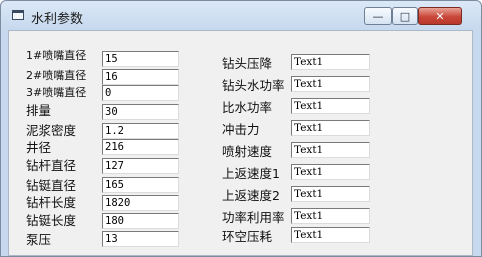 Image resolution: width=482 pixels, height=257 pixels. Describe the element at coordinates (140, 59) in the screenshot. I see `nozzle1-diameter-input: 15` at that location.